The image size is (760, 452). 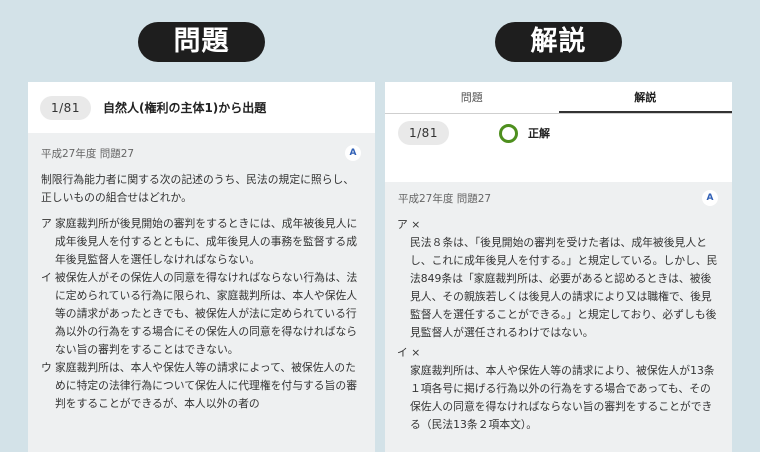 I want to click on label-question: 問題, so click(x=201, y=42).